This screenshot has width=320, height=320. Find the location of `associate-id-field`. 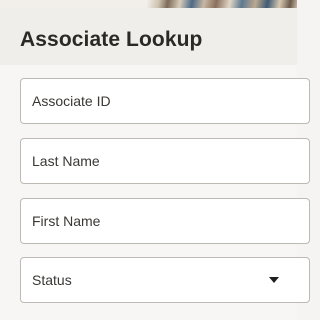

associate-id-field is located at coordinates (165, 101).